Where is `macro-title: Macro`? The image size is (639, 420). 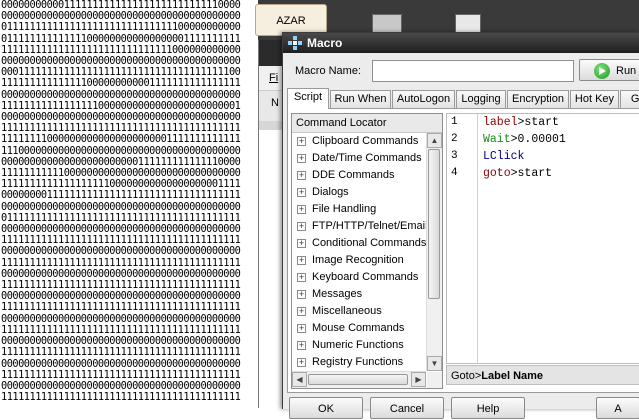 macro-title: Macro is located at coordinates (325, 43).